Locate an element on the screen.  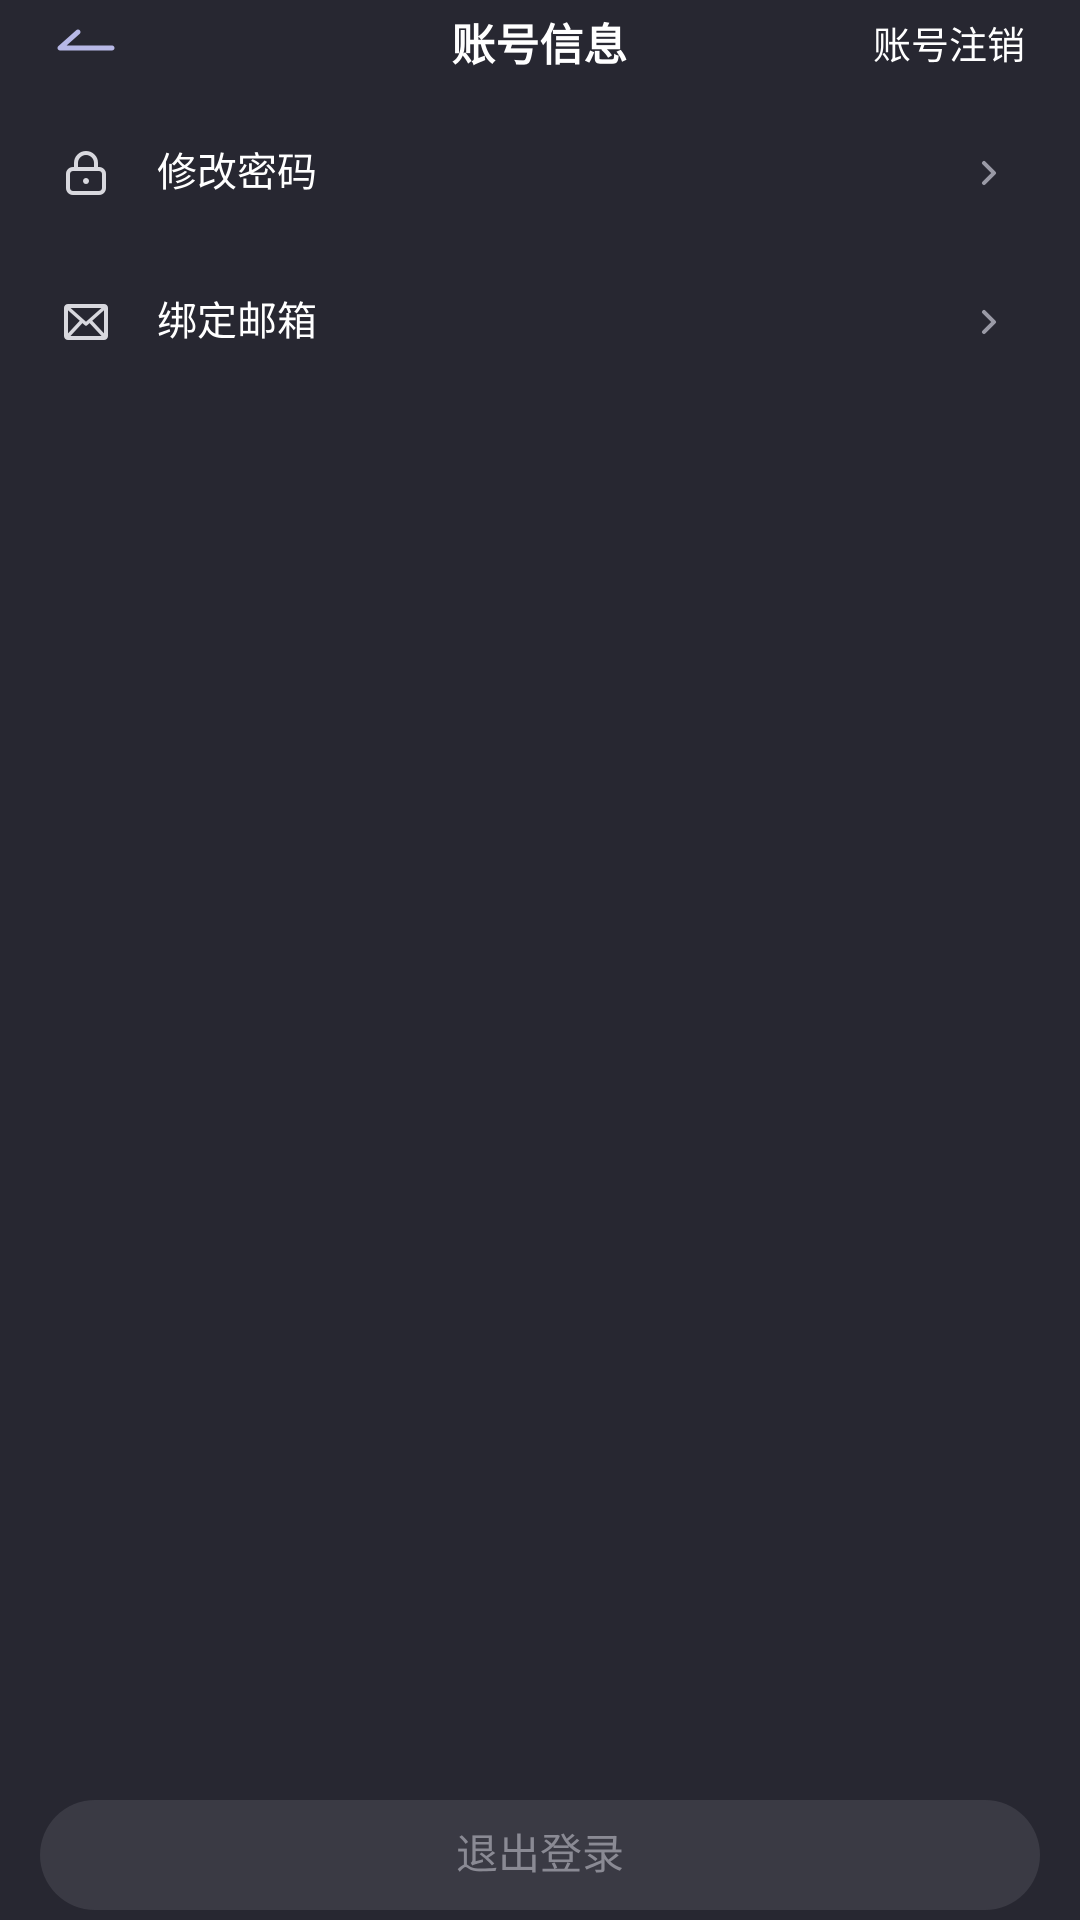
change-password-label: 修改密码 is located at coordinates (237, 173).